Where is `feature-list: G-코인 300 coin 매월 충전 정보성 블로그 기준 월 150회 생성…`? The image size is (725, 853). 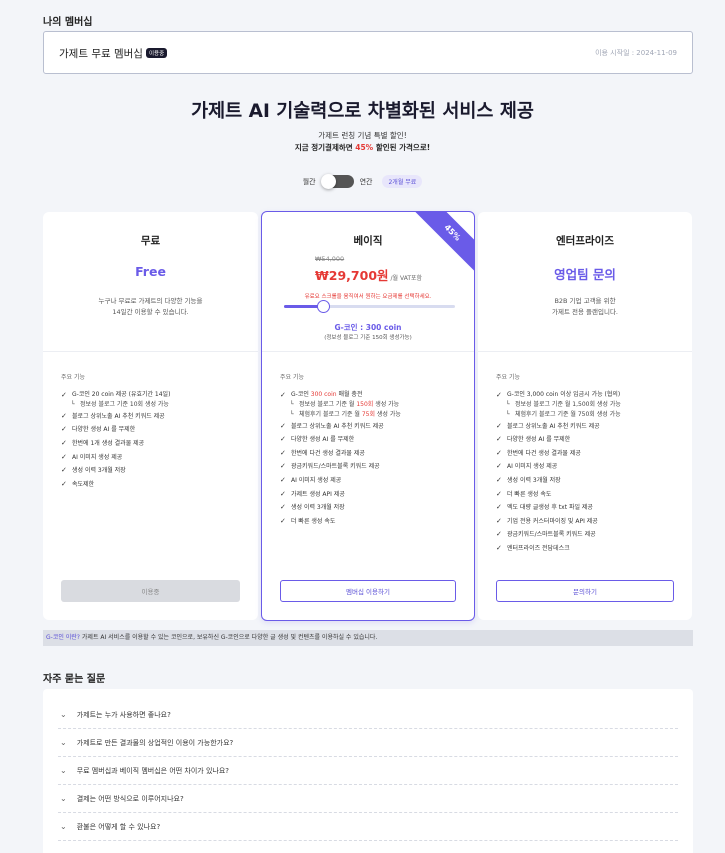 feature-list: G-코인 300 coin 매월 충전 정보성 블로그 기준 월 150회 생성… is located at coordinates (372, 459).